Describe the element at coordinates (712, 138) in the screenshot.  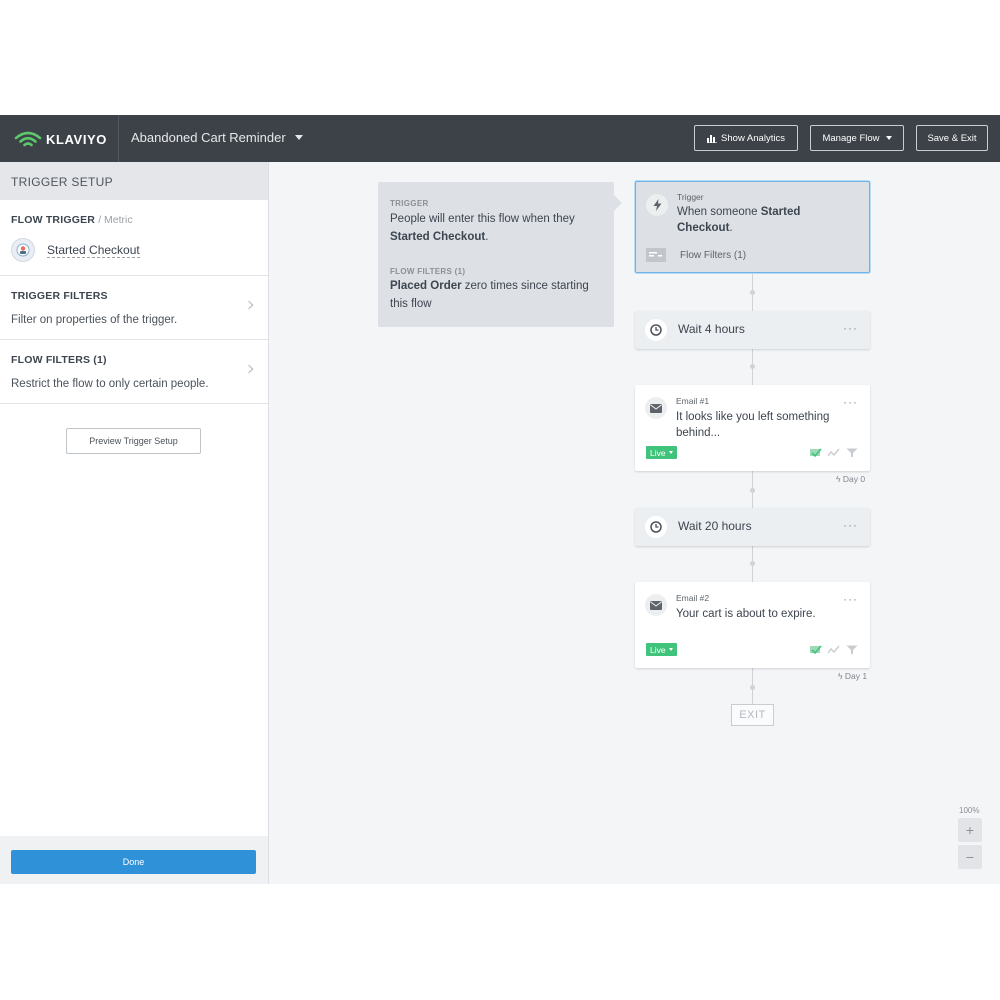
I see `bar-chart-icon` at that location.